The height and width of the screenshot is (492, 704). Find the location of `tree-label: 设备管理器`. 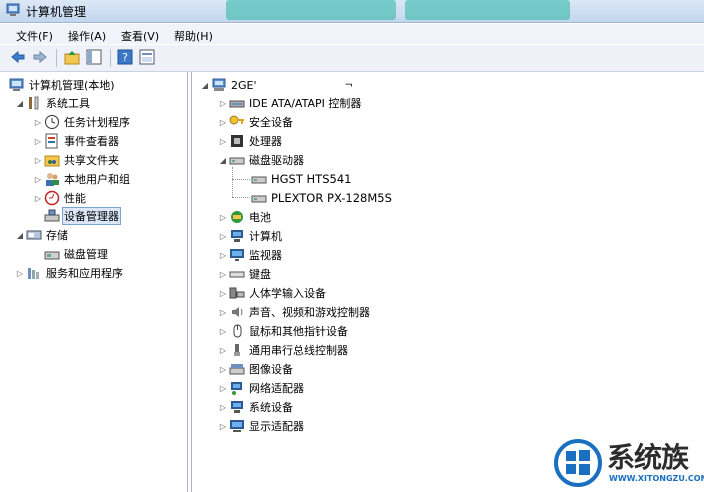

tree-label: 设备管理器 is located at coordinates (91, 216).